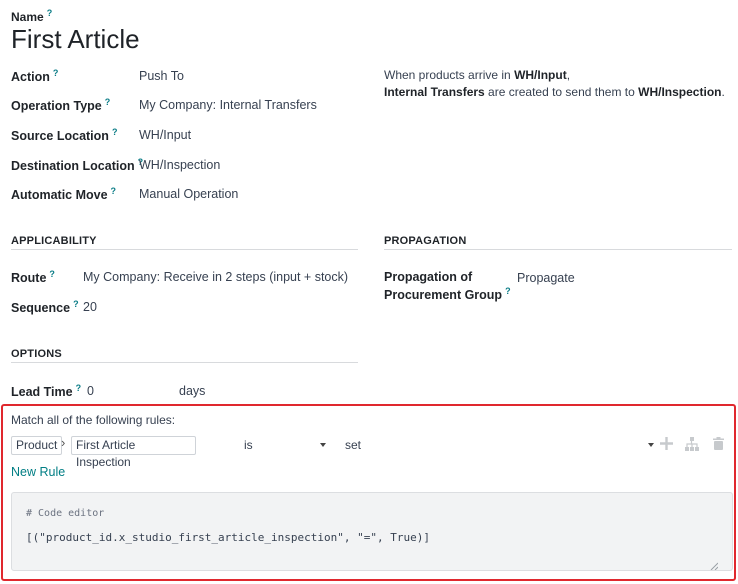 The image size is (738, 584). Describe the element at coordinates (45, 307) in the screenshot. I see `sequence-label: Sequence?` at that location.